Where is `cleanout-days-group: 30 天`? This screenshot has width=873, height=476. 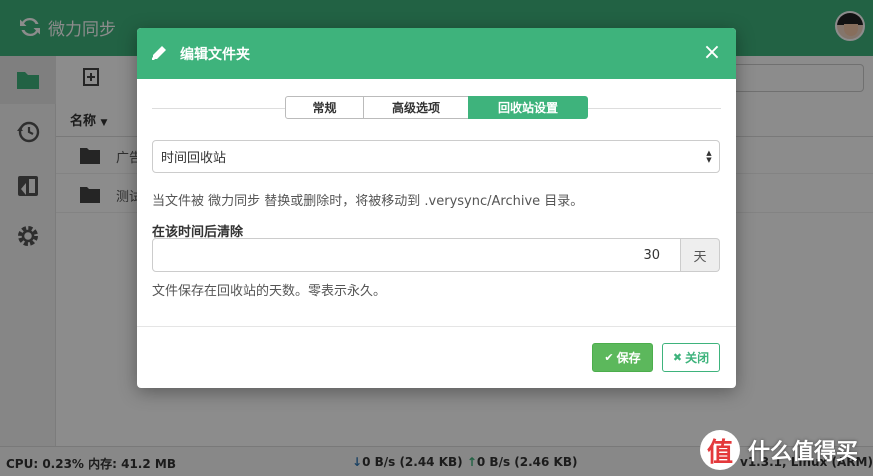 cleanout-days-group: 30 天 is located at coordinates (436, 255).